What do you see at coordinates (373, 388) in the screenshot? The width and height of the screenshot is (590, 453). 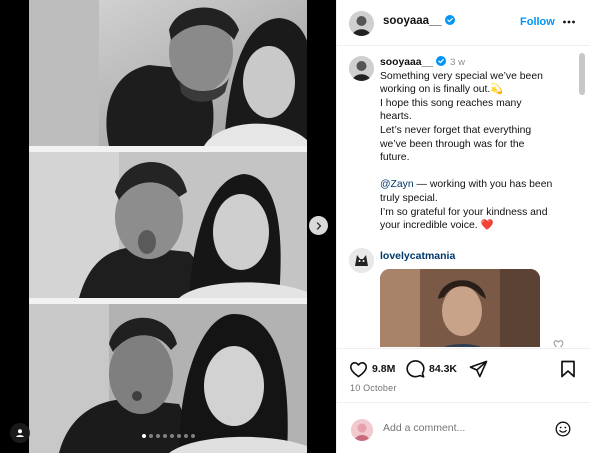 I see `post-date: 10 October` at bounding box center [373, 388].